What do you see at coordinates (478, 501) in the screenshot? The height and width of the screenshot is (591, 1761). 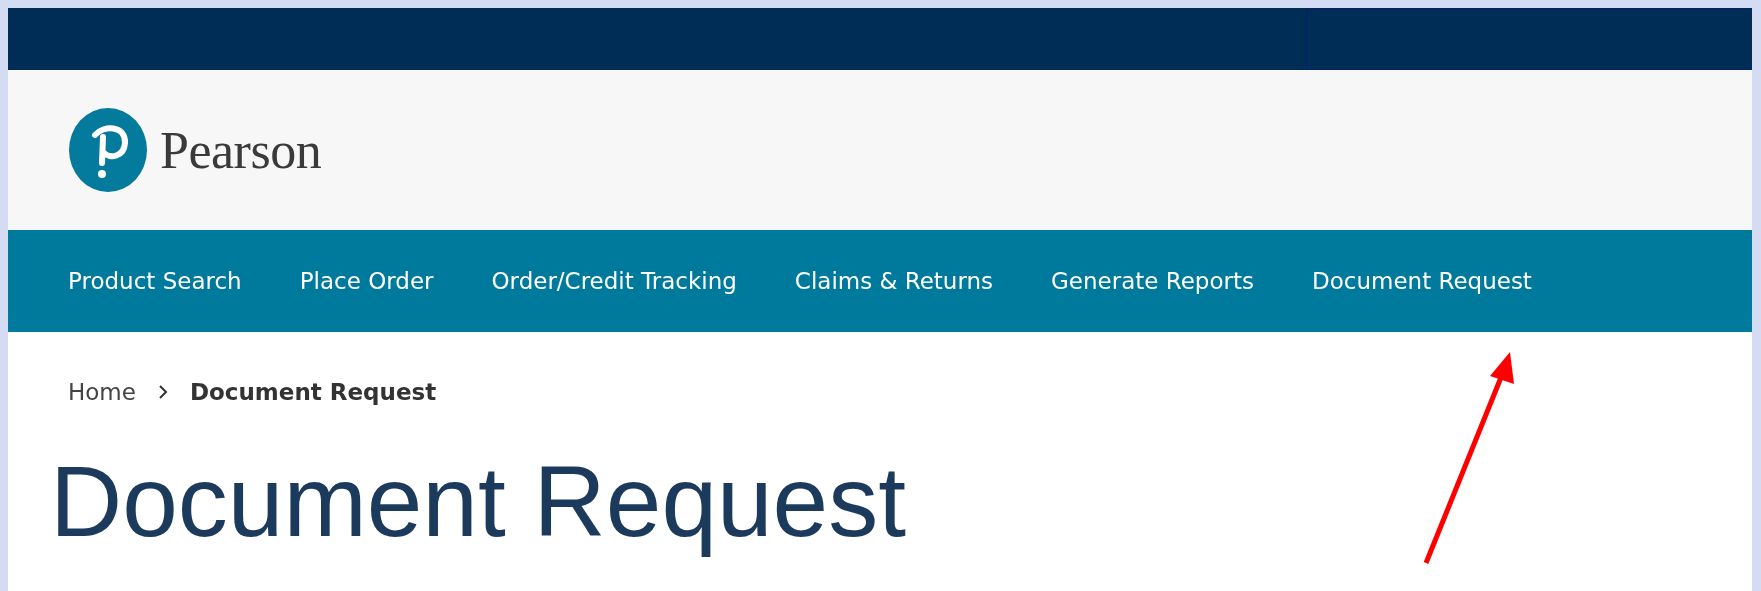 I see `page-title: Document Request` at bounding box center [478, 501].